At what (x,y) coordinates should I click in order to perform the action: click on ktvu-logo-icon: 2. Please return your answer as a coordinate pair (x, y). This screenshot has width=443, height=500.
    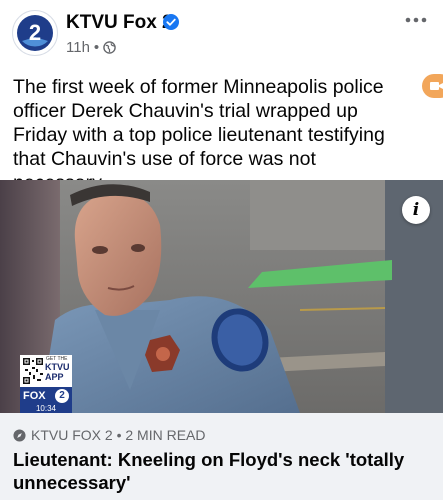
    Looking at the image, I should click on (35, 33).